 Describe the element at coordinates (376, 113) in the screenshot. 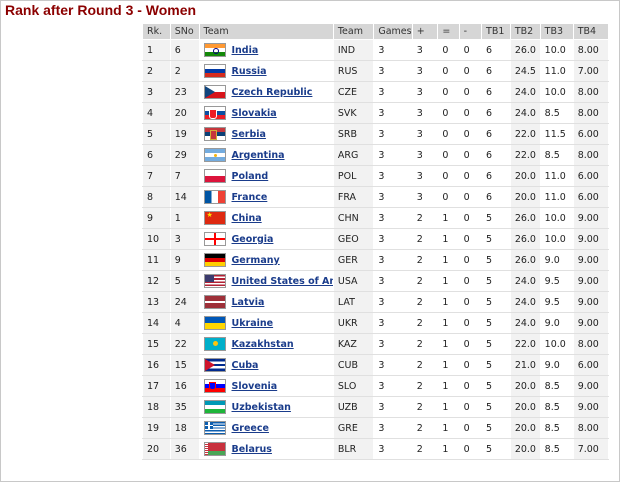

I see `table-row: 4 20 Slovakia SVK 3 3 0 0 6 24.0 8.5 8.00` at that location.